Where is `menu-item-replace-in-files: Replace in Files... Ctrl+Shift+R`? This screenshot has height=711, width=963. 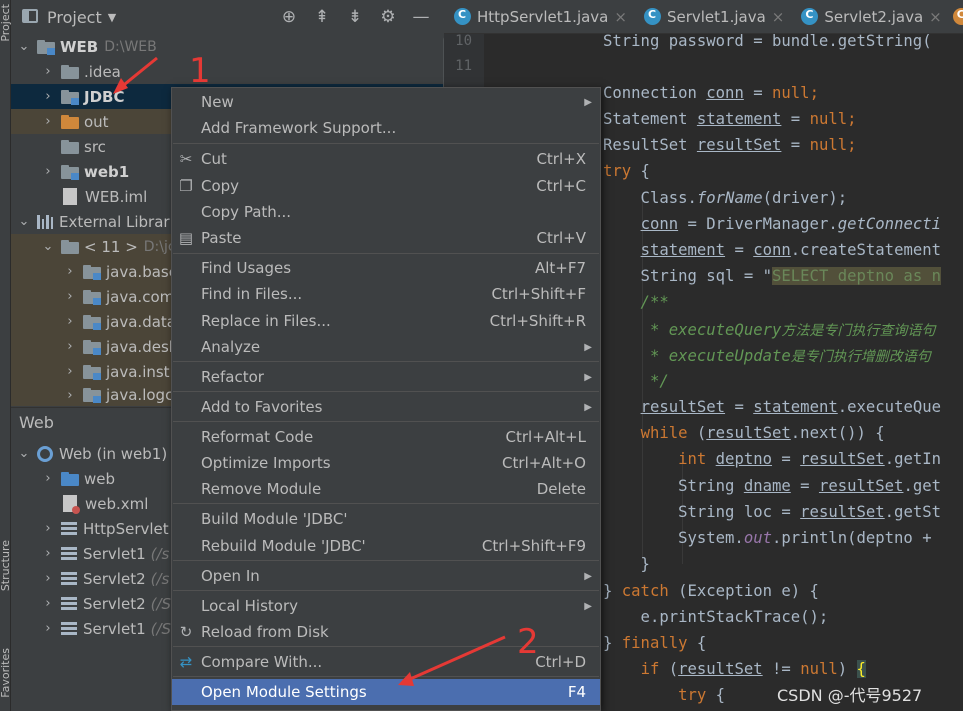 menu-item-replace-in-files: Replace in Files... Ctrl+Shift+R is located at coordinates (386, 321).